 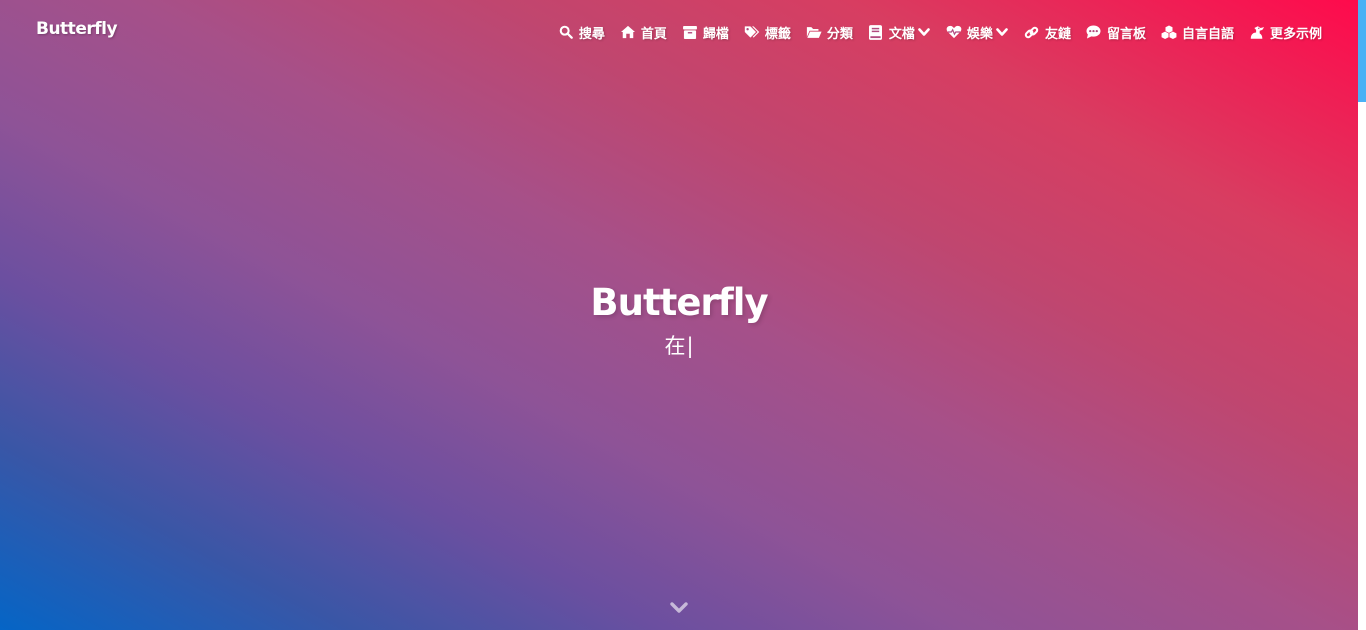 I want to click on menu-item-archive: 歸檔, so click(x=705, y=32).